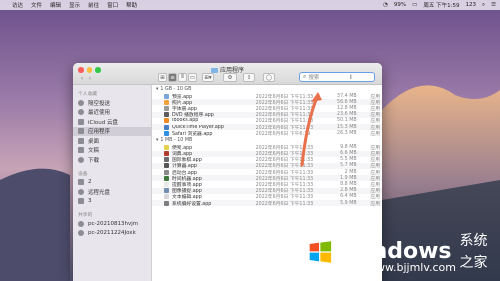 Image resolution: width=500 pixels, height=281 pixels. Describe the element at coordinates (347, 96) in the screenshot. I see `file-size: 37.4 MB` at that location.